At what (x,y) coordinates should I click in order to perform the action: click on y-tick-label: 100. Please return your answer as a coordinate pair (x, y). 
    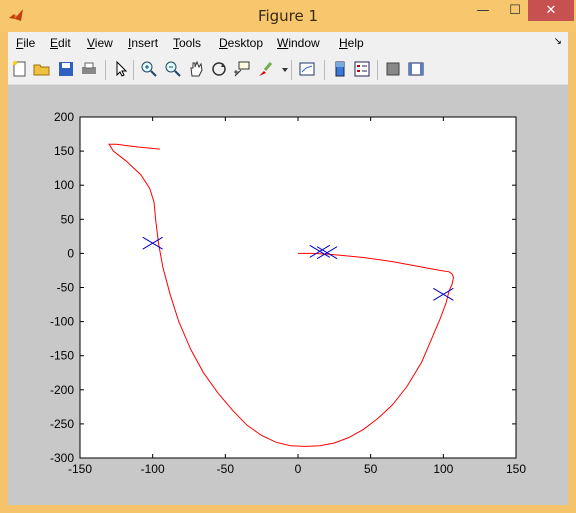
    Looking at the image, I should click on (64, 185).